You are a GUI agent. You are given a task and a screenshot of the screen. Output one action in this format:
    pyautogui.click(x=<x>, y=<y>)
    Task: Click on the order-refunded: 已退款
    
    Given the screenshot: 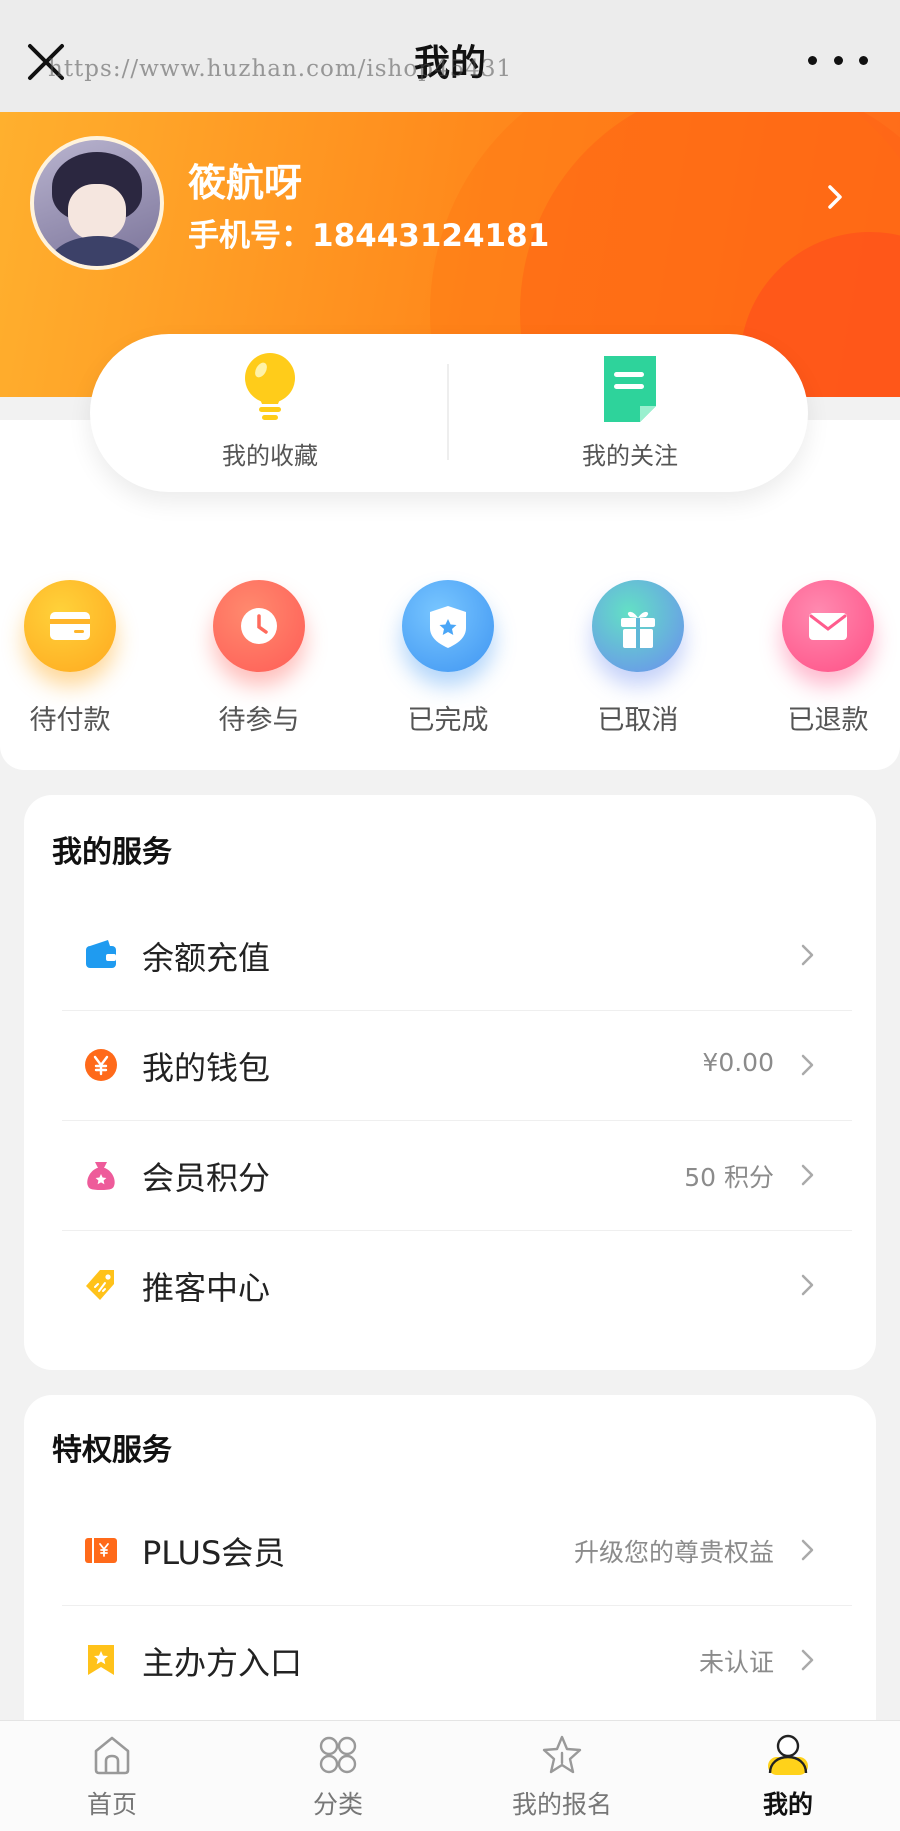 What is the action you would take?
    pyautogui.click(x=828, y=658)
    